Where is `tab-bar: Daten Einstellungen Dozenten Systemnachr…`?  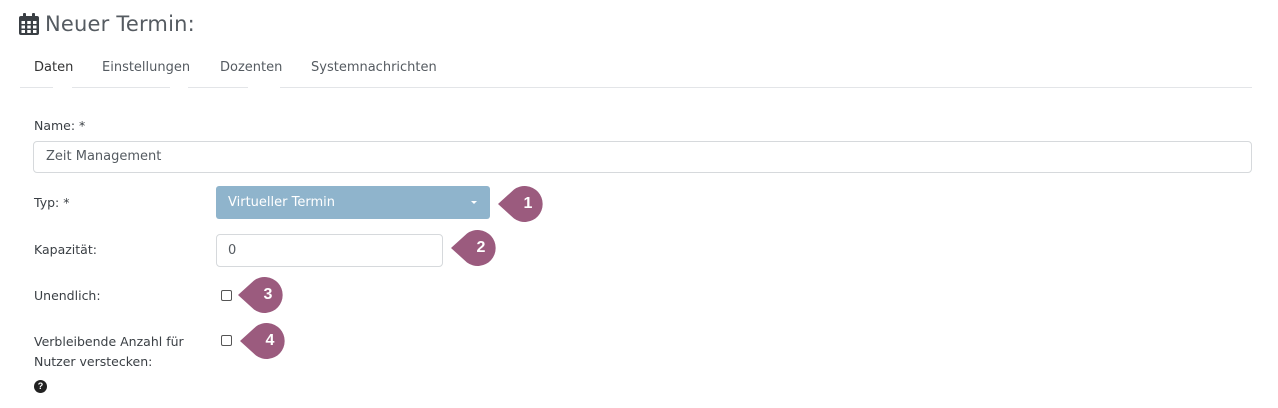 tab-bar: Daten Einstellungen Dozenten Systemnachr… is located at coordinates (636, 71).